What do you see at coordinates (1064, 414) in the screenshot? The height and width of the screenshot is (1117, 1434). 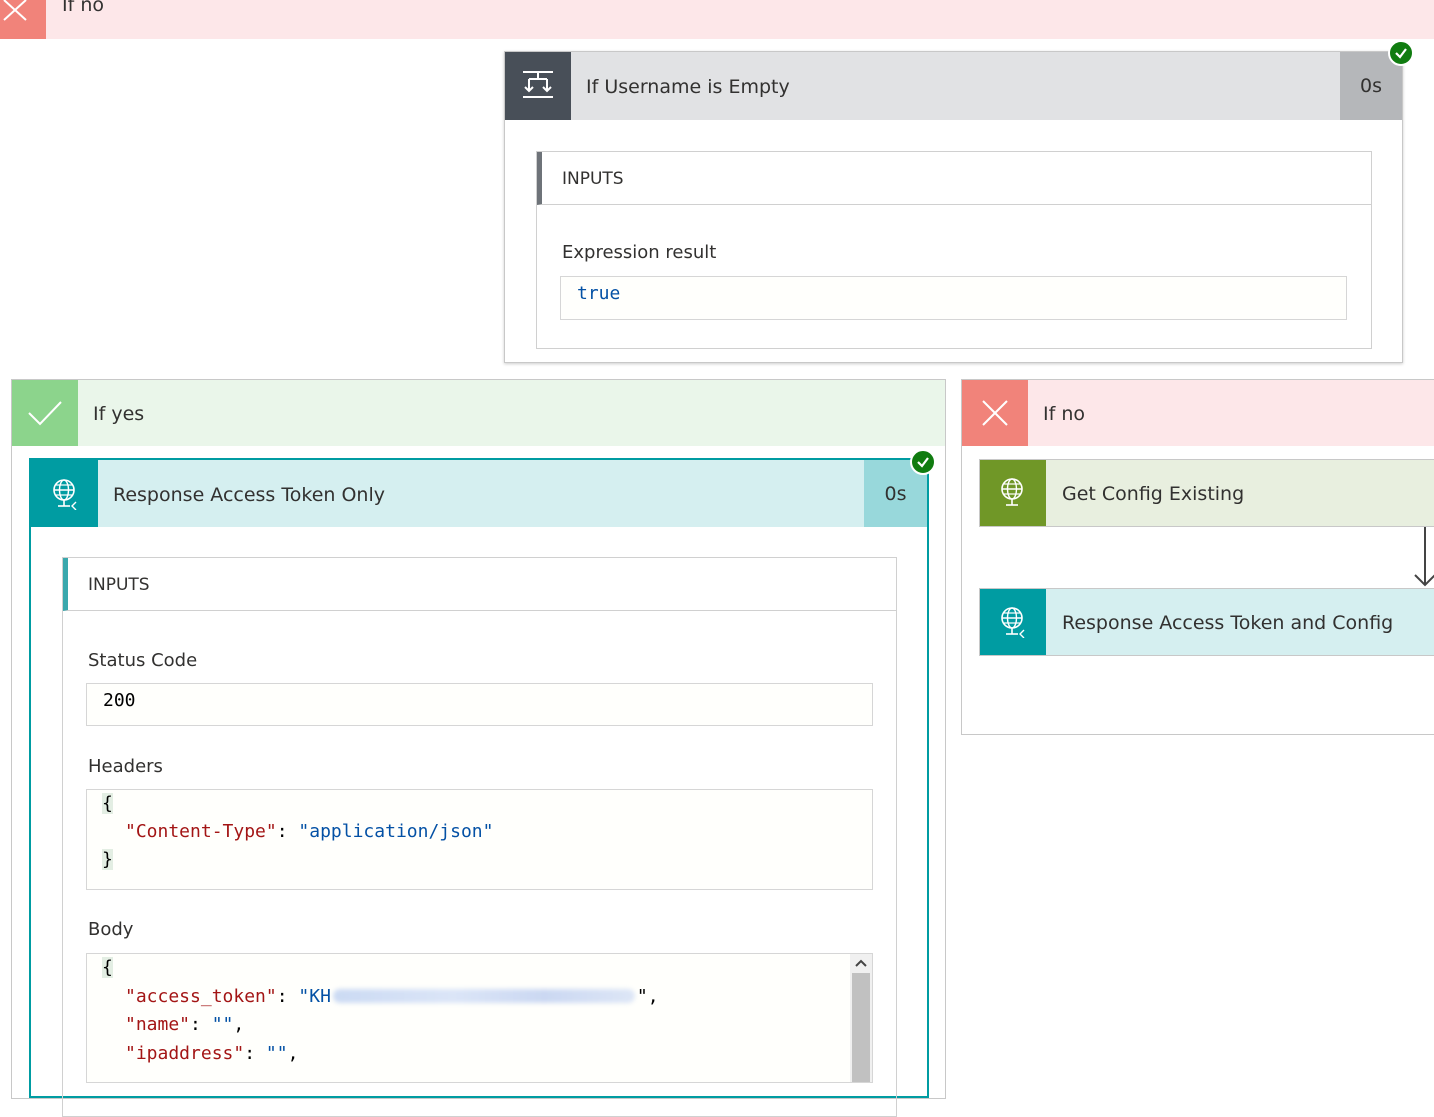 I see `if-no-label: If no` at bounding box center [1064, 414].